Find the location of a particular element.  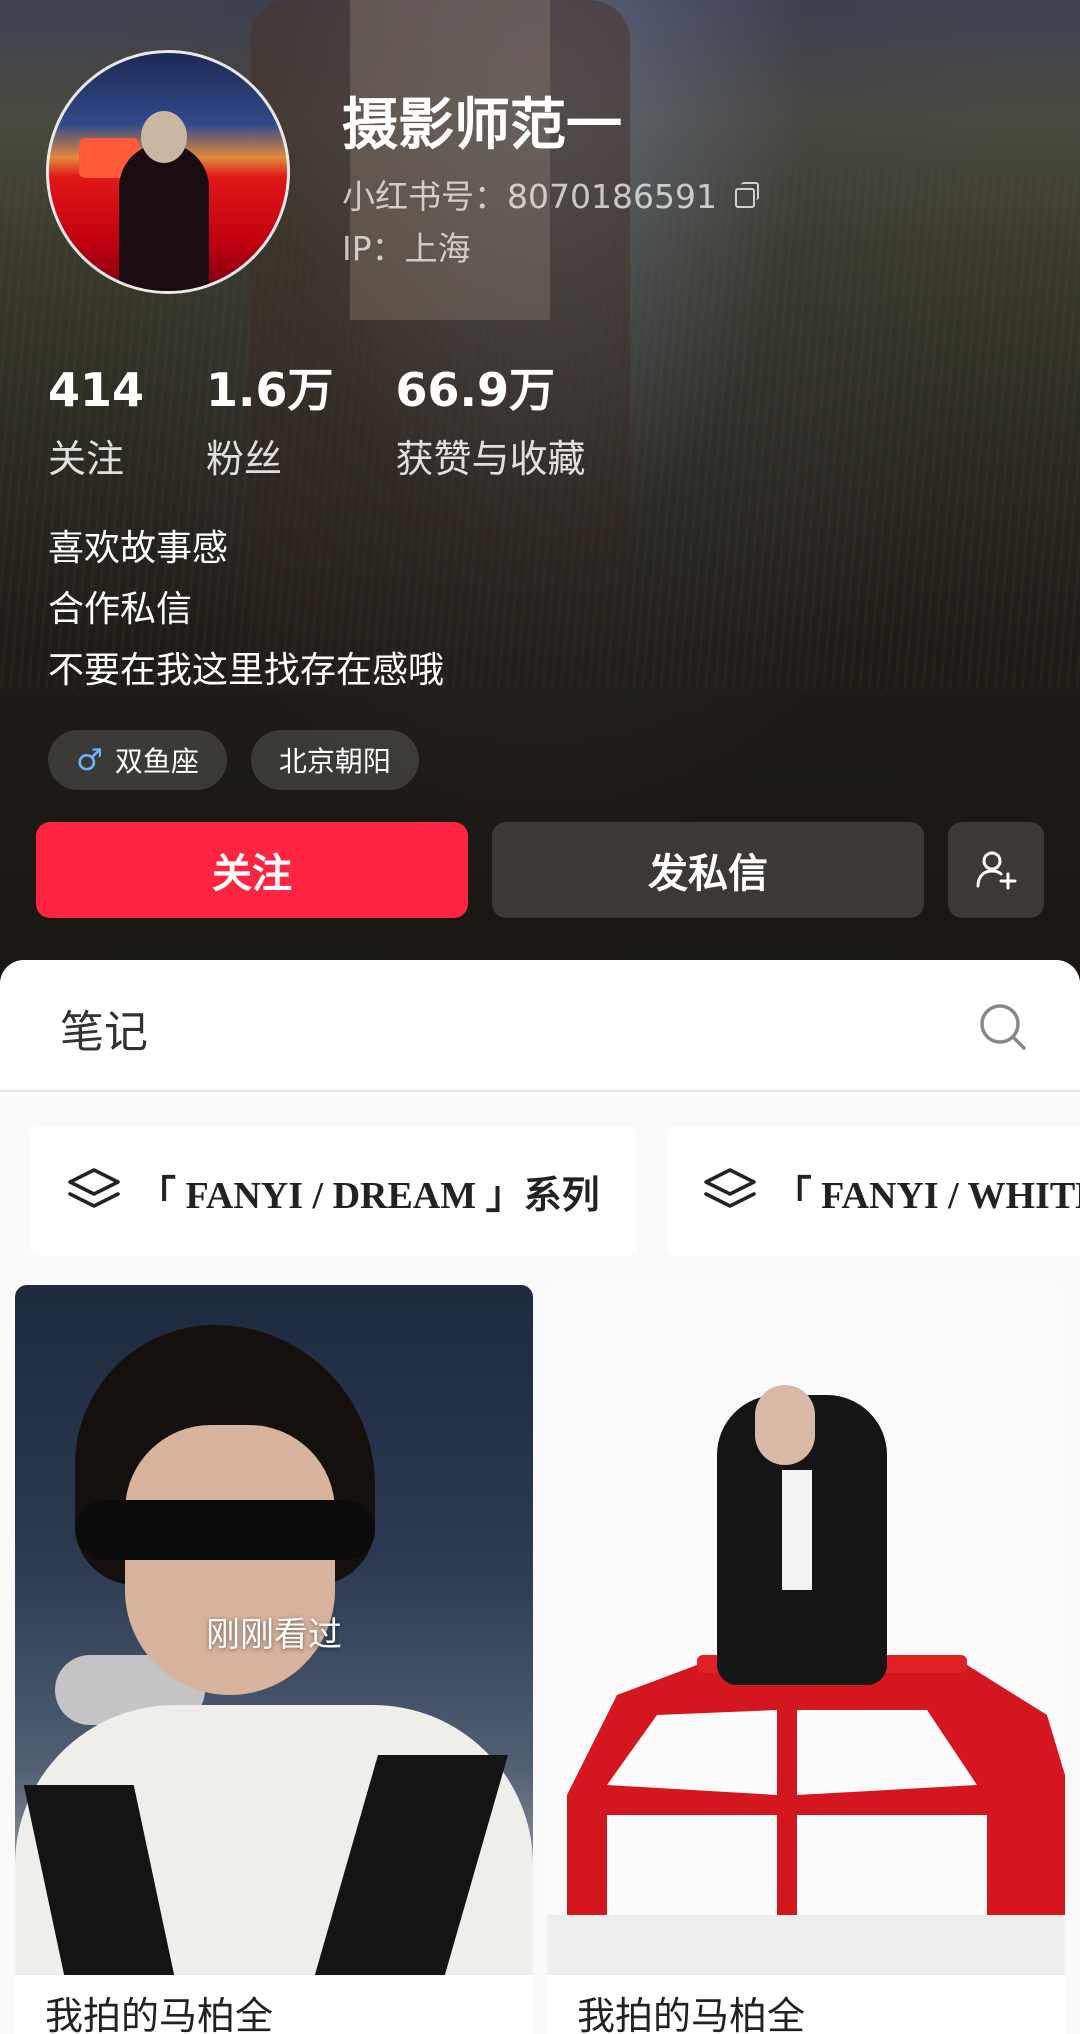

profile-actions: 关注 发私信 is located at coordinates (540, 870).